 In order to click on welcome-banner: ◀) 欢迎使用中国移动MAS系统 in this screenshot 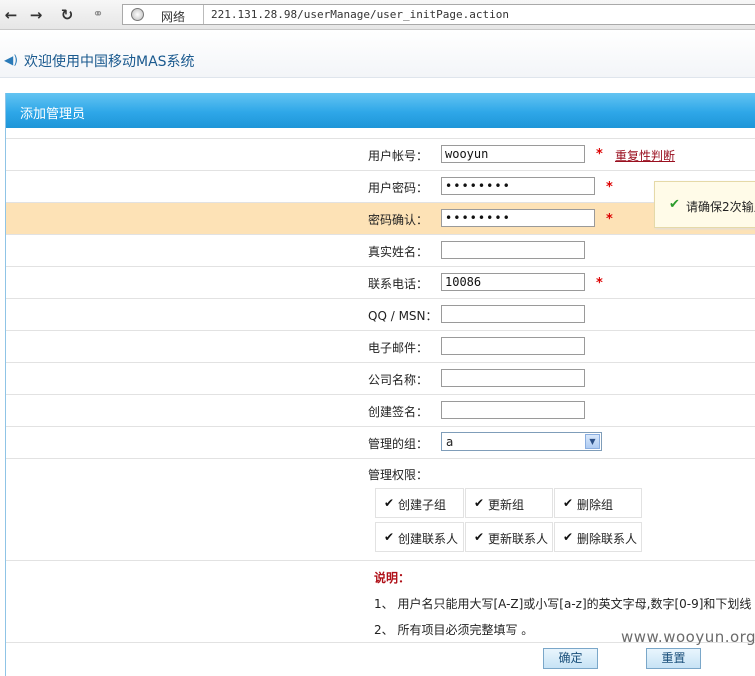, I will do `click(377, 54)`.